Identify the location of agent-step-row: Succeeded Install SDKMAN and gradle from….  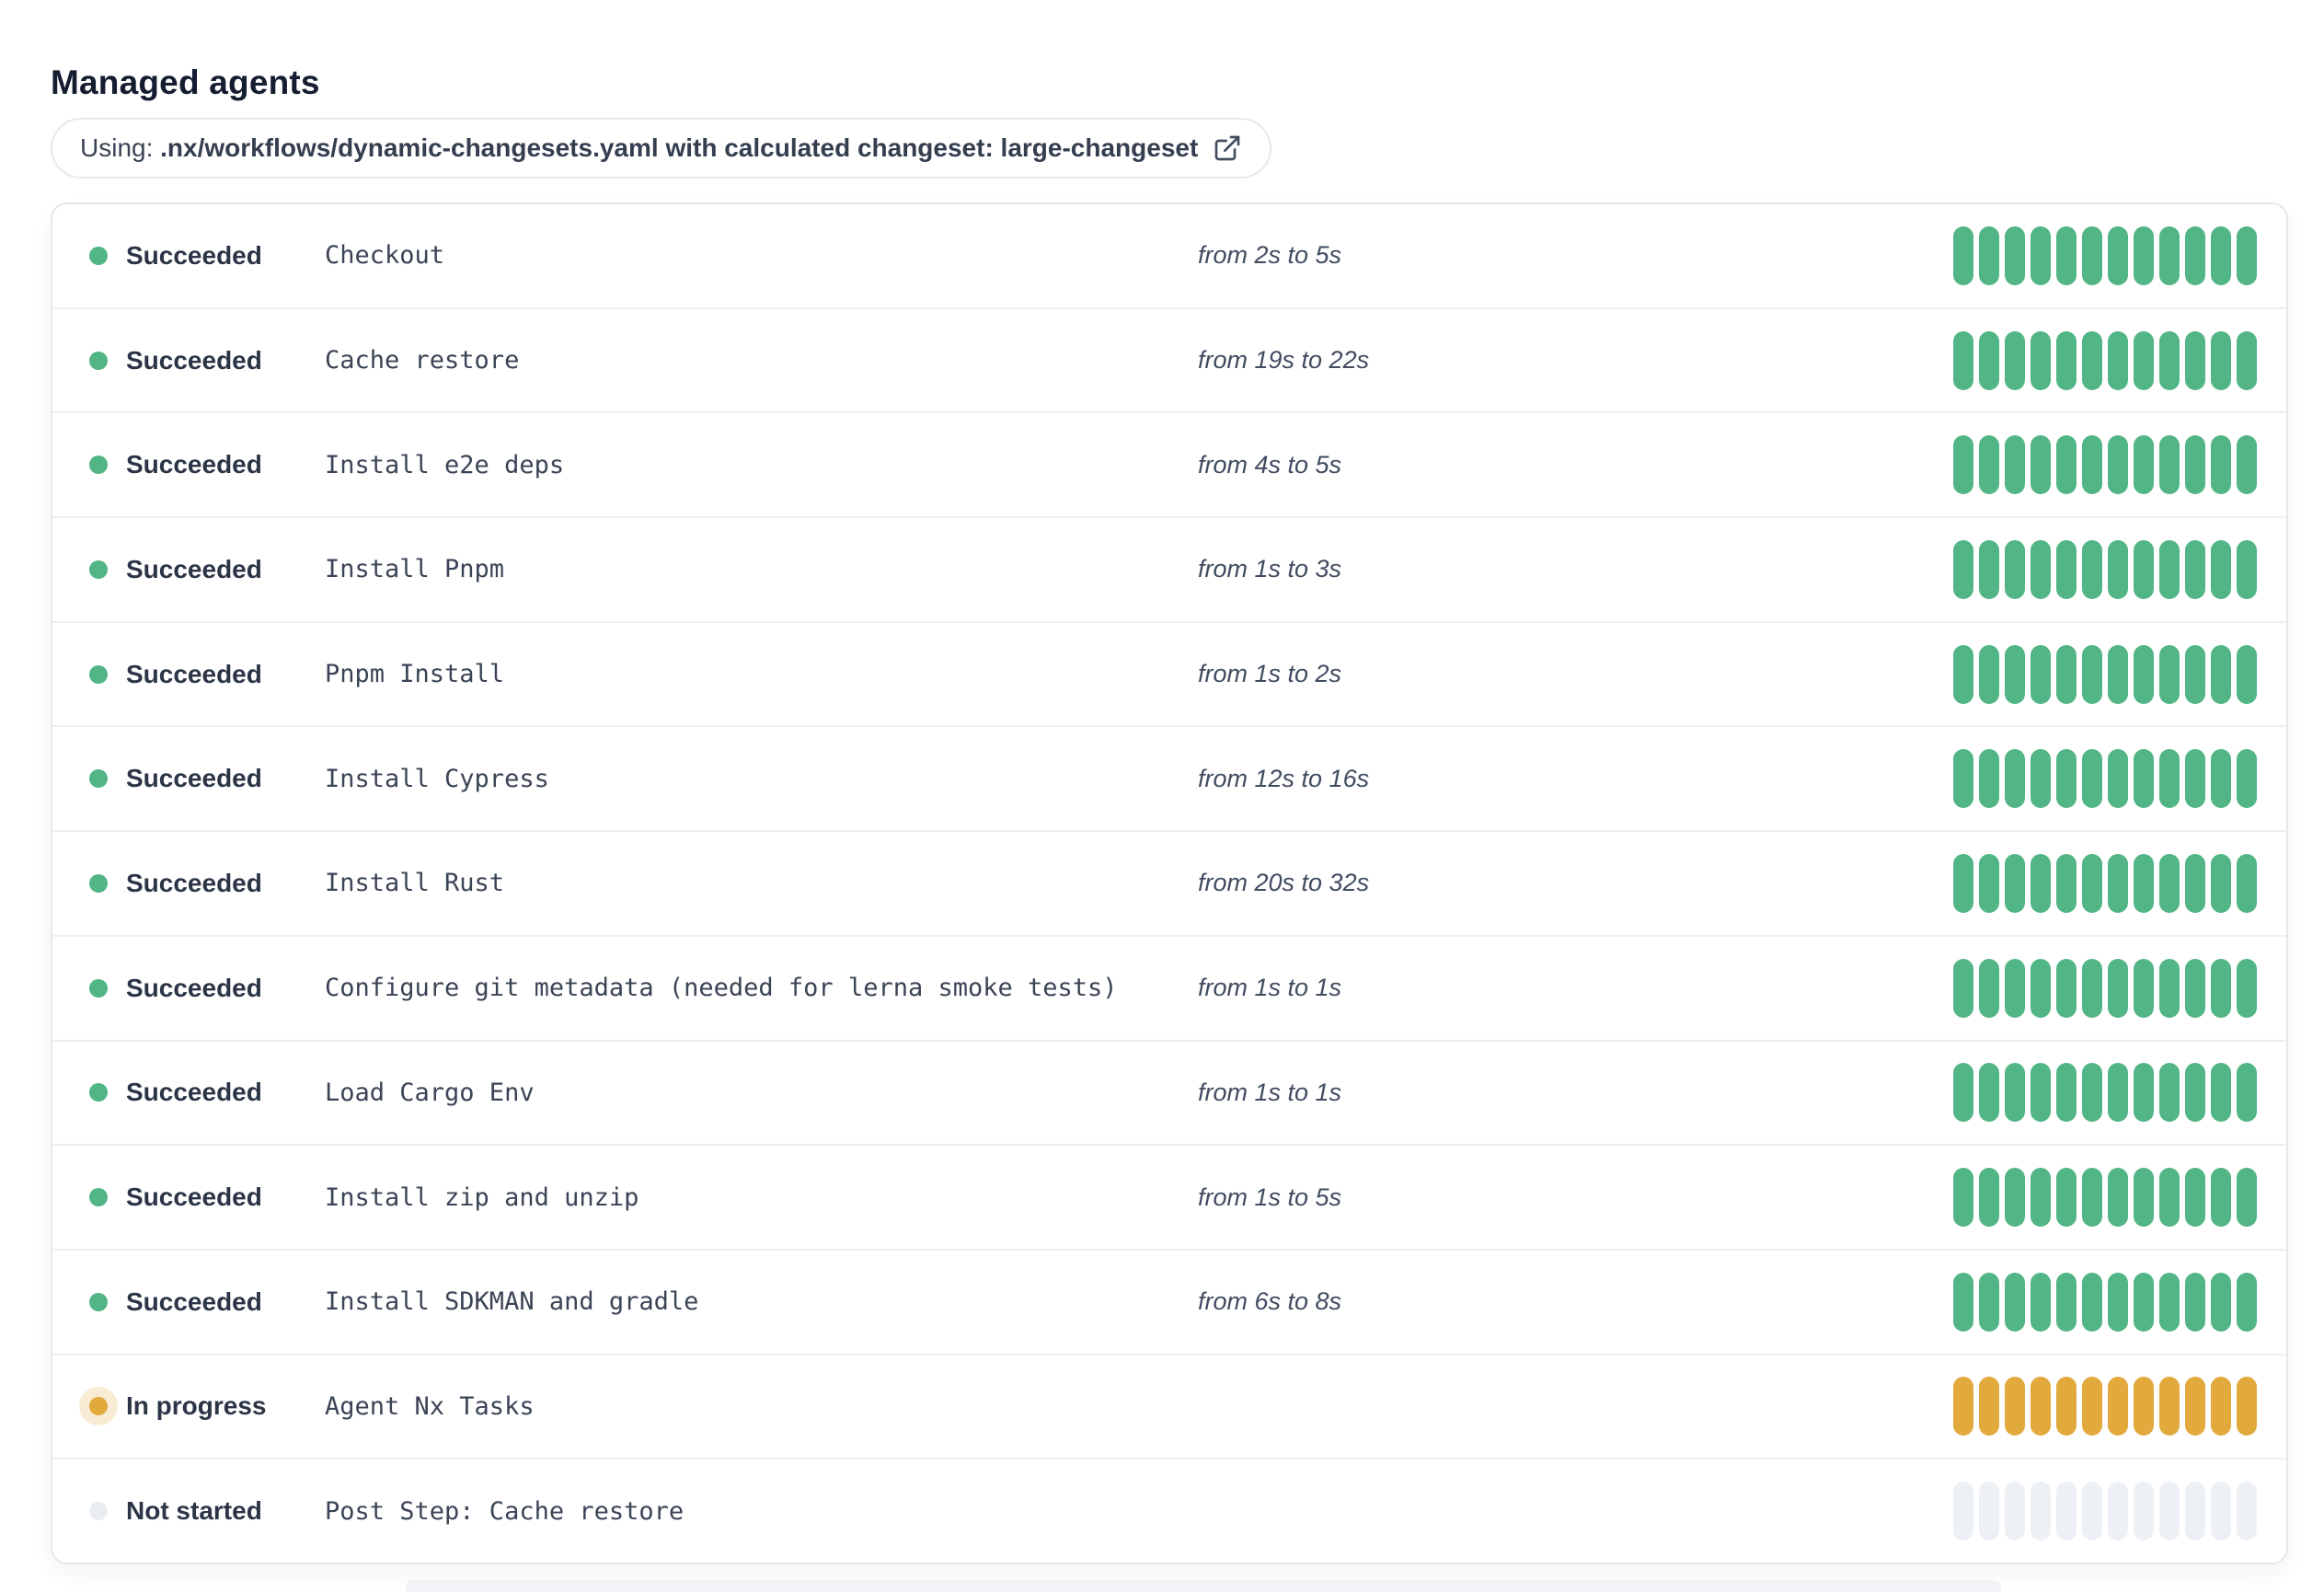
(1169, 1301).